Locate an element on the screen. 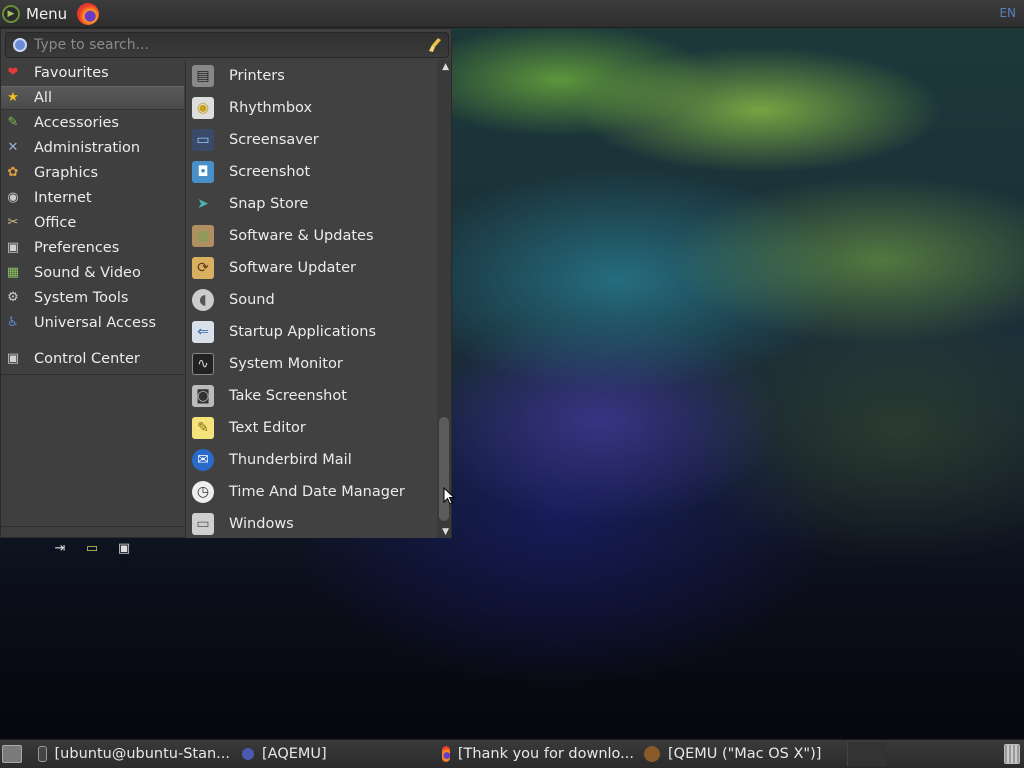  clear-search-icon is located at coordinates (435, 45).